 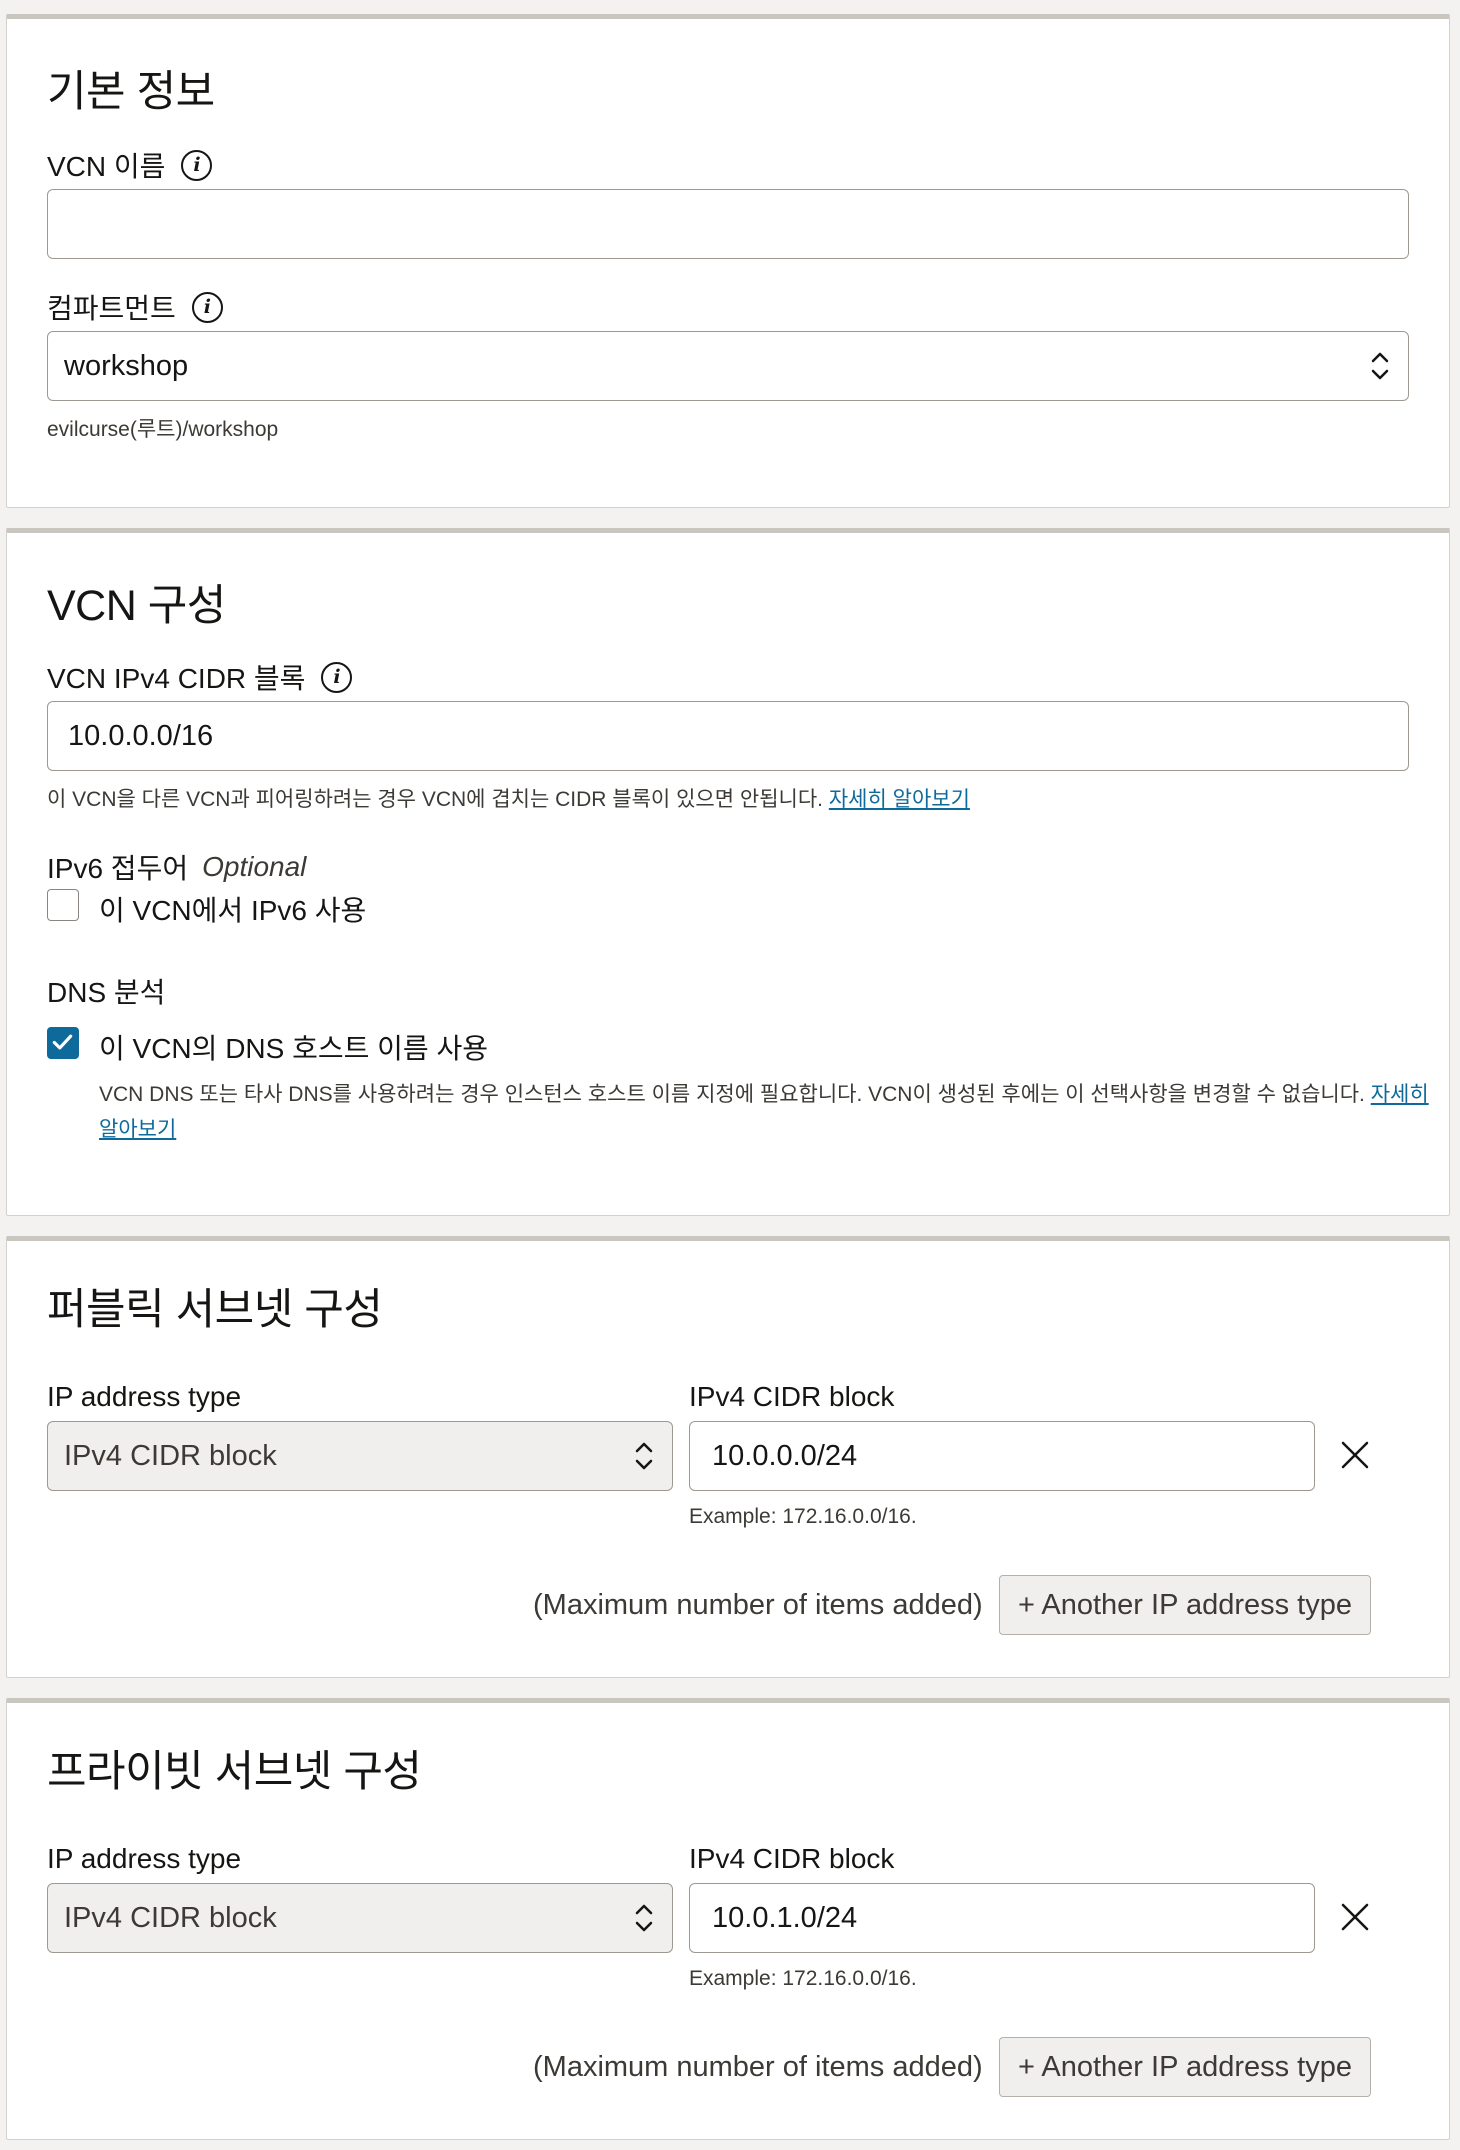 I want to click on vcn-cidr-label-text: VCN IPv4 CIDR 블록, so click(x=176, y=678).